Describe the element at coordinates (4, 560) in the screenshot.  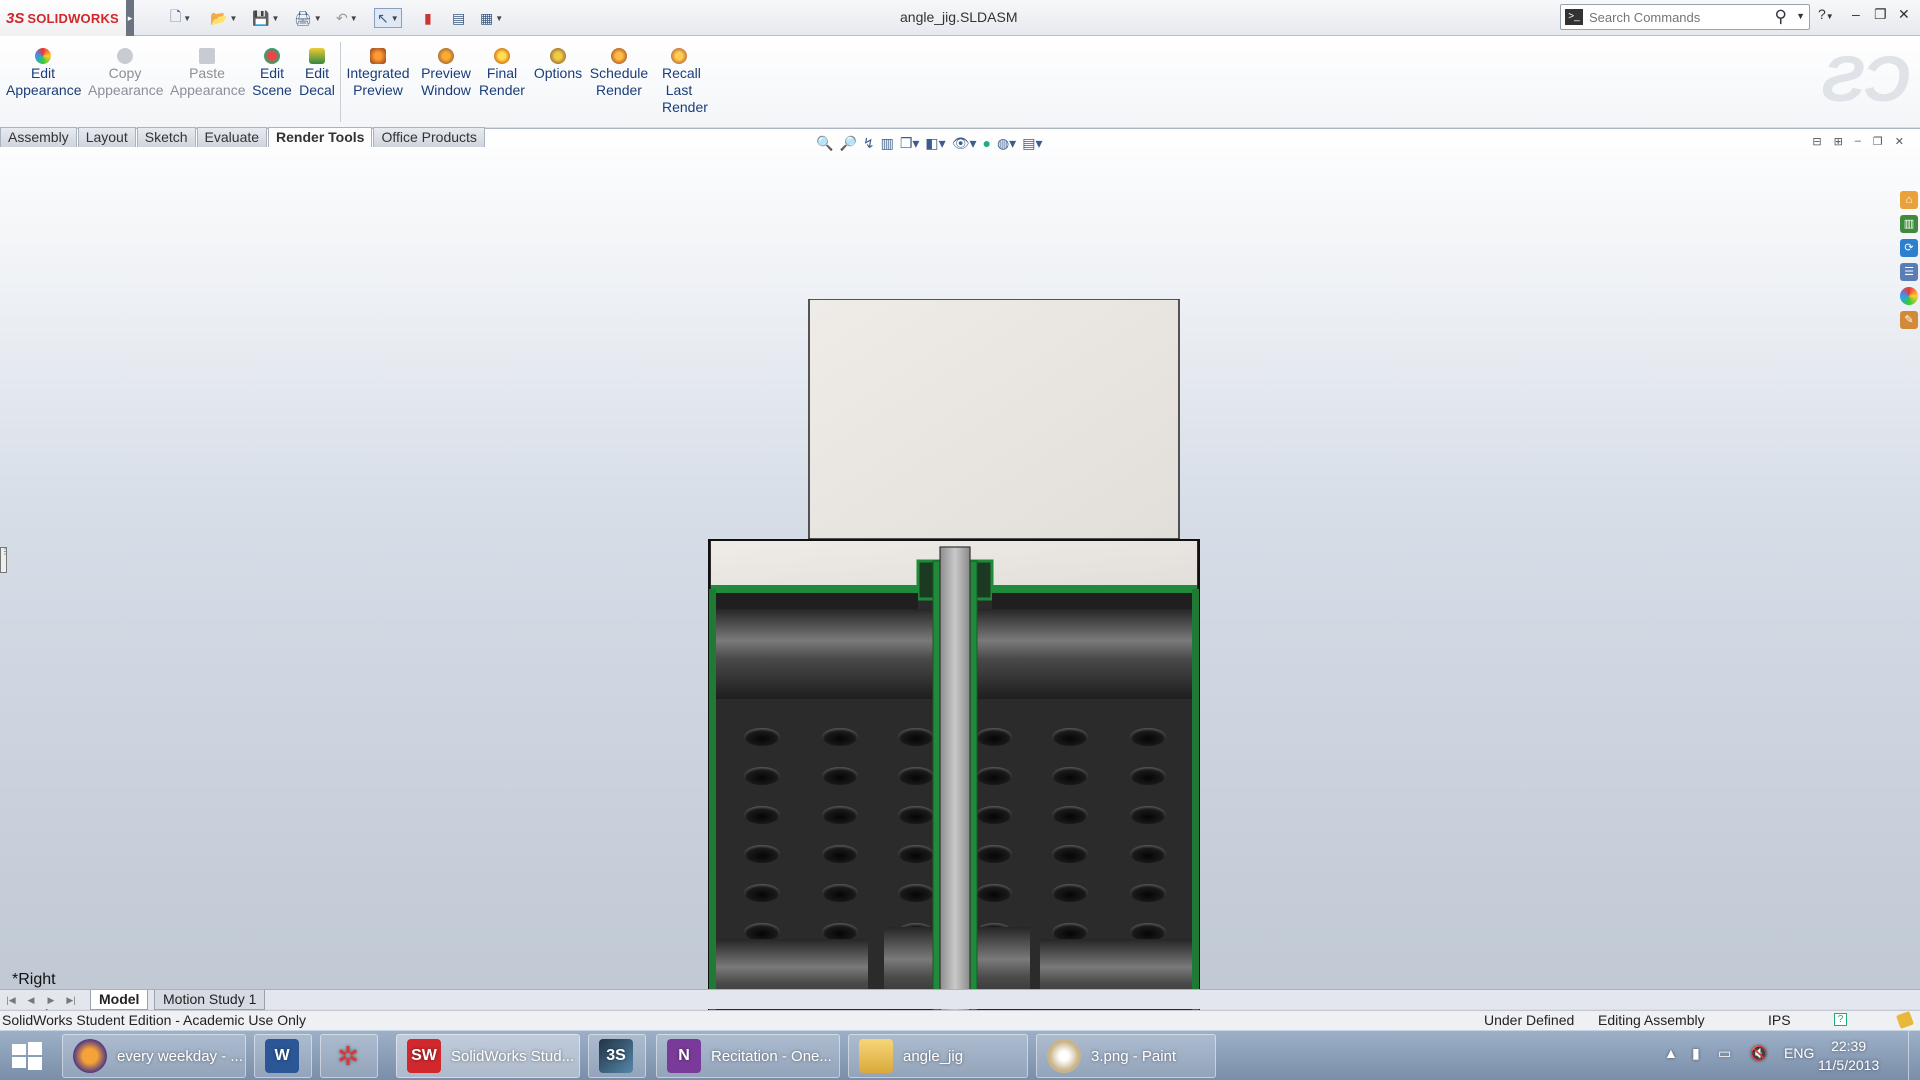
I see `feature-manager-grip: ⋮` at that location.